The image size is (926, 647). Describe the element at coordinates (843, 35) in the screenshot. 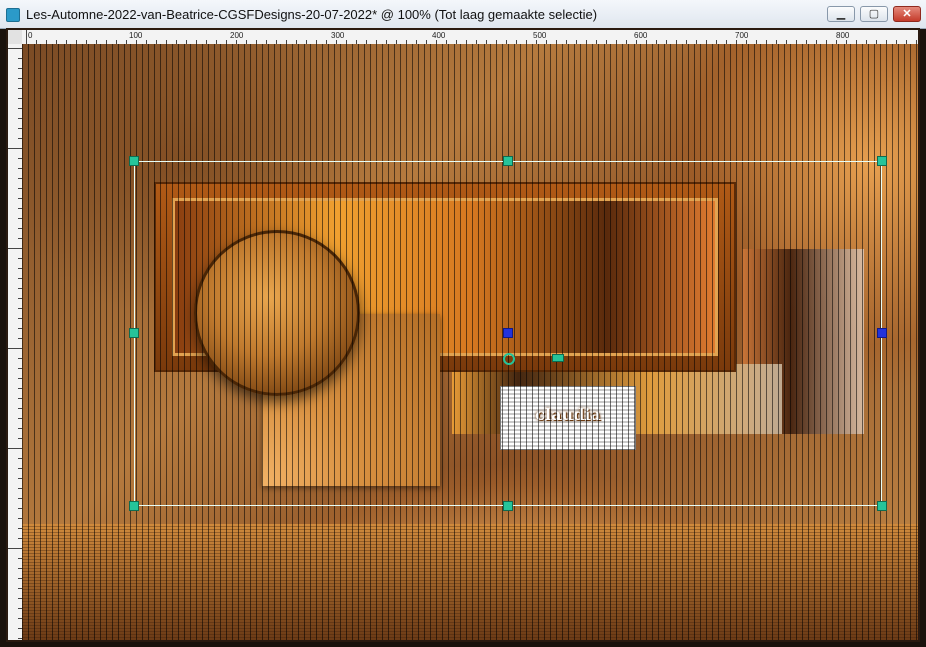

I see `ruler-label: 800` at that location.